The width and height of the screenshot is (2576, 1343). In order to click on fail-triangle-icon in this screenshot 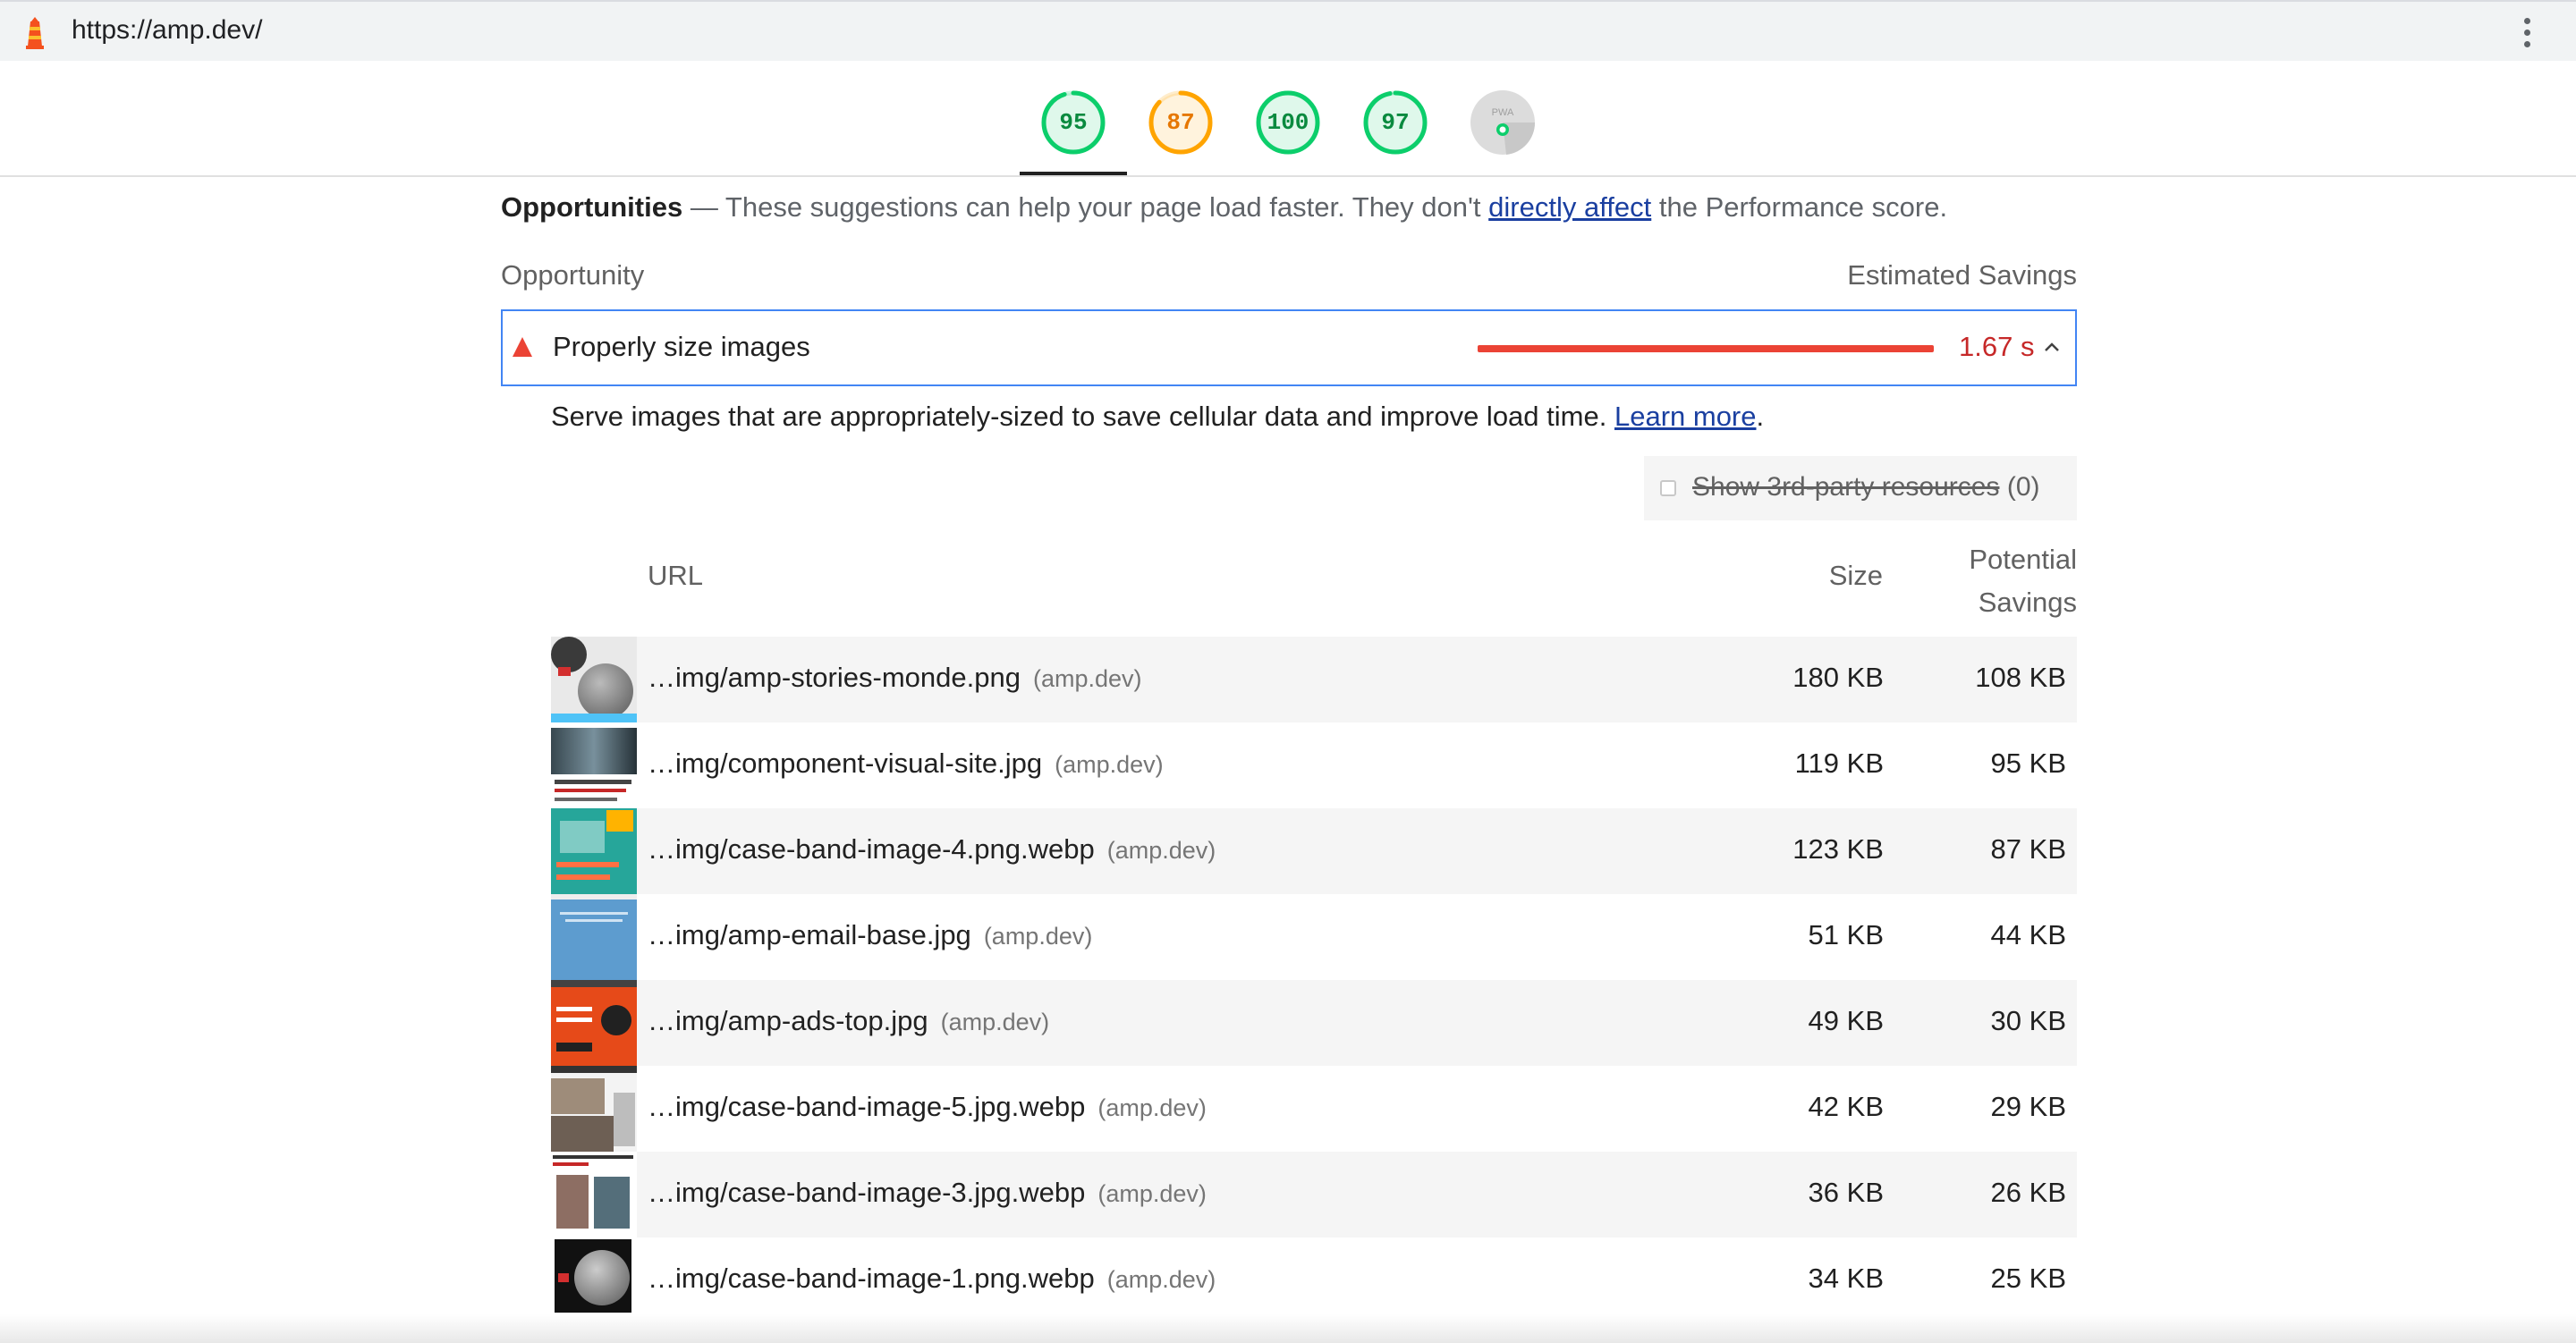, I will do `click(522, 347)`.